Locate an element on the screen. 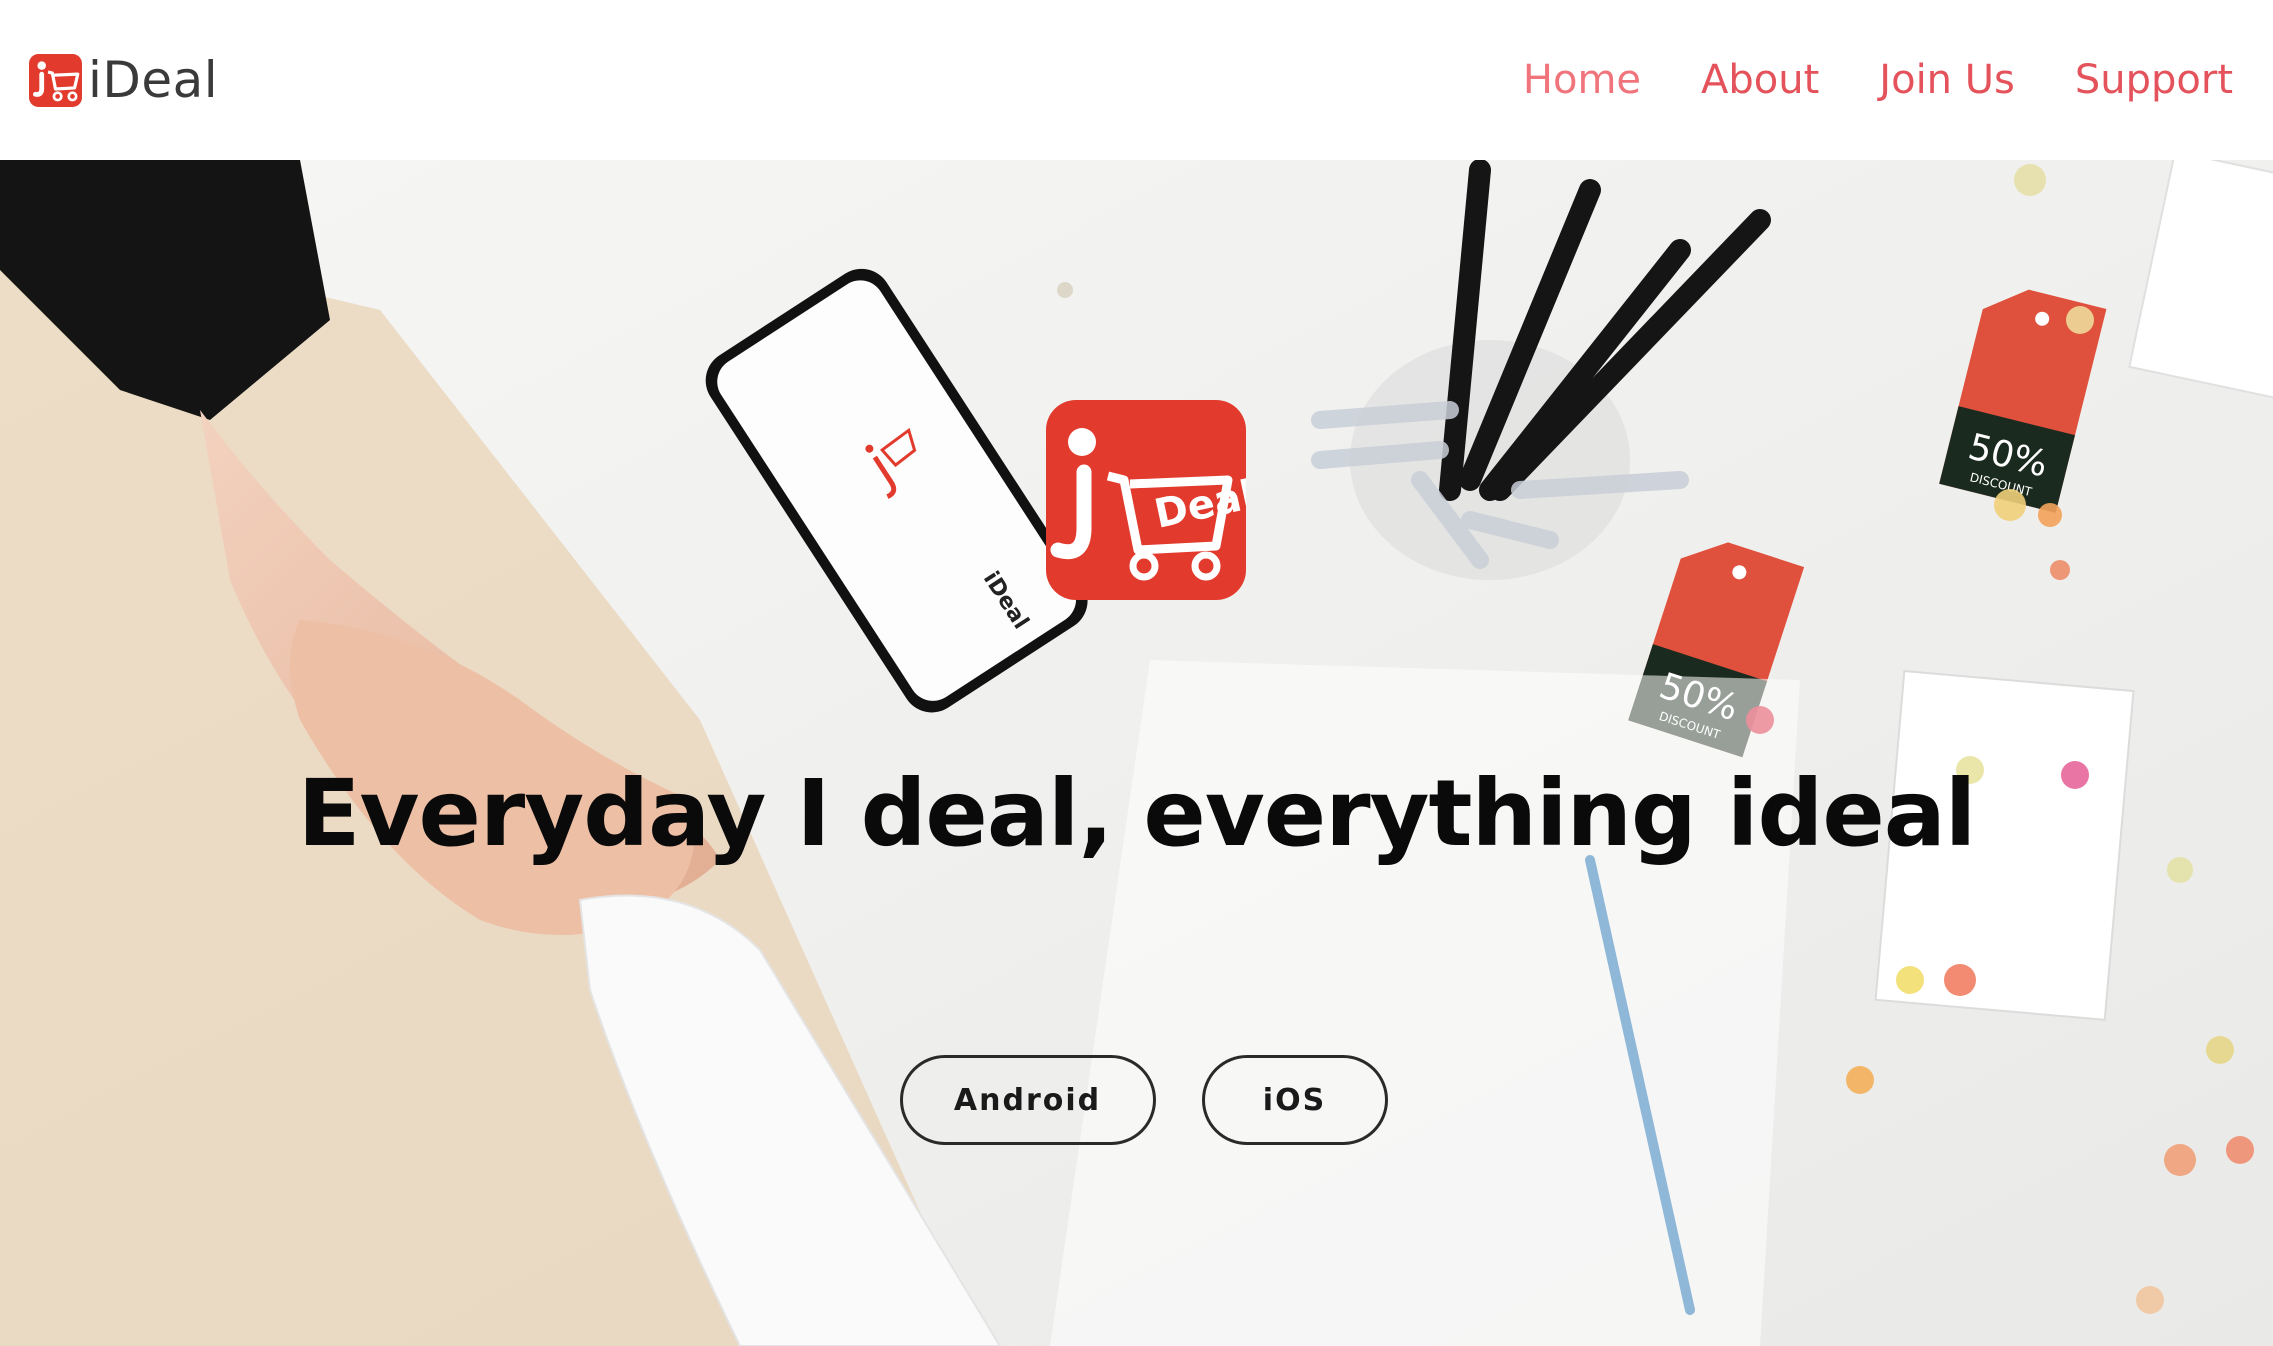 This screenshot has height=1346, width=2273. android-download-button: Android is located at coordinates (1027, 1100).